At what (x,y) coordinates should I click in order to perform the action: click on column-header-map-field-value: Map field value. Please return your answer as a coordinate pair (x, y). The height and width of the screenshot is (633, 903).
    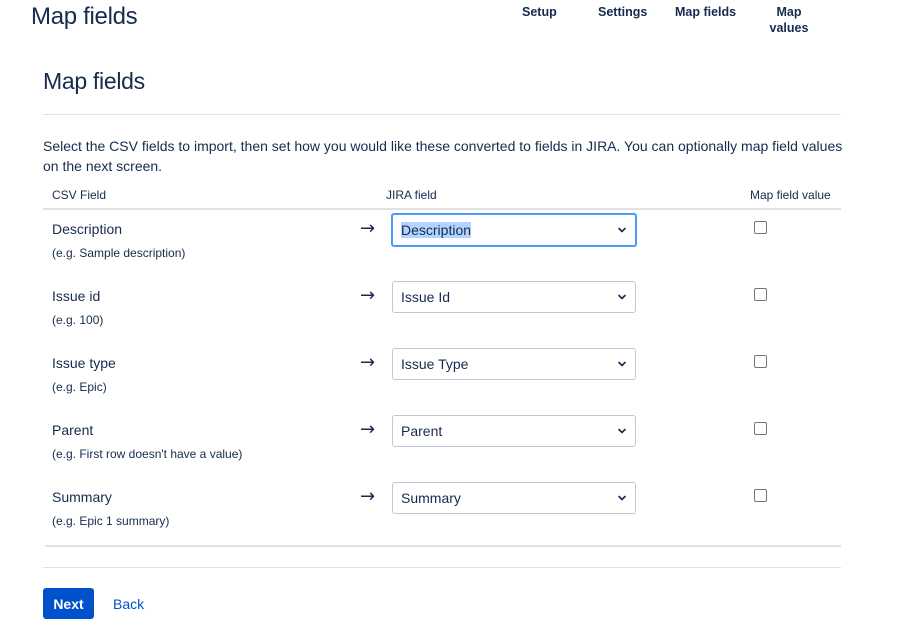
    Looking at the image, I should click on (790, 195).